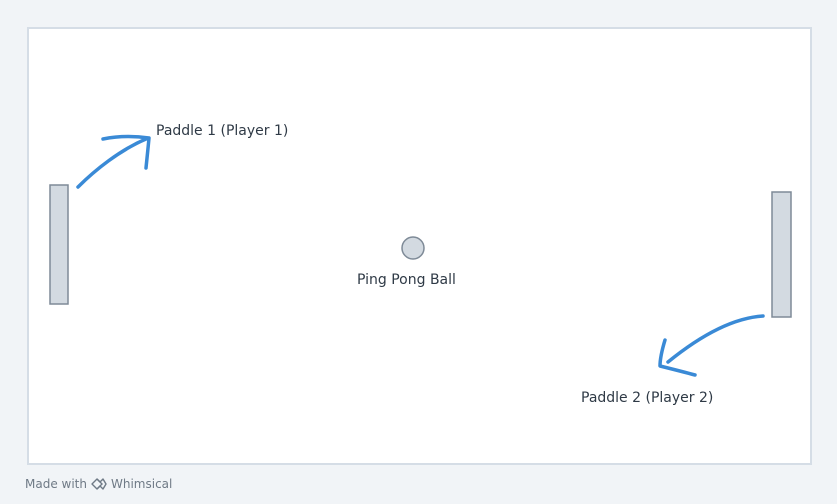 This screenshot has height=504, width=837. Describe the element at coordinates (113, 161) in the screenshot. I see `curved-arrow-up-right-icon` at that location.